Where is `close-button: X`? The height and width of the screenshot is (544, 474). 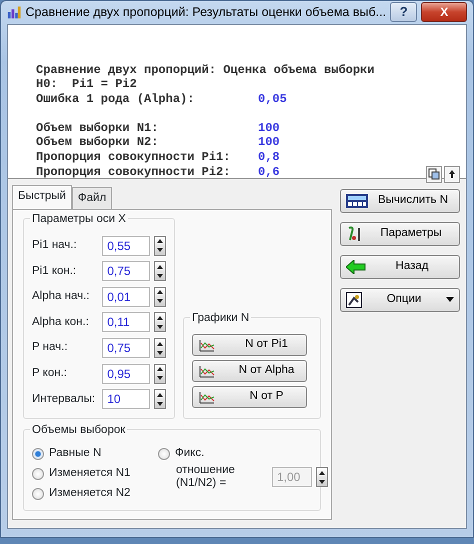 close-button: X is located at coordinates (444, 12).